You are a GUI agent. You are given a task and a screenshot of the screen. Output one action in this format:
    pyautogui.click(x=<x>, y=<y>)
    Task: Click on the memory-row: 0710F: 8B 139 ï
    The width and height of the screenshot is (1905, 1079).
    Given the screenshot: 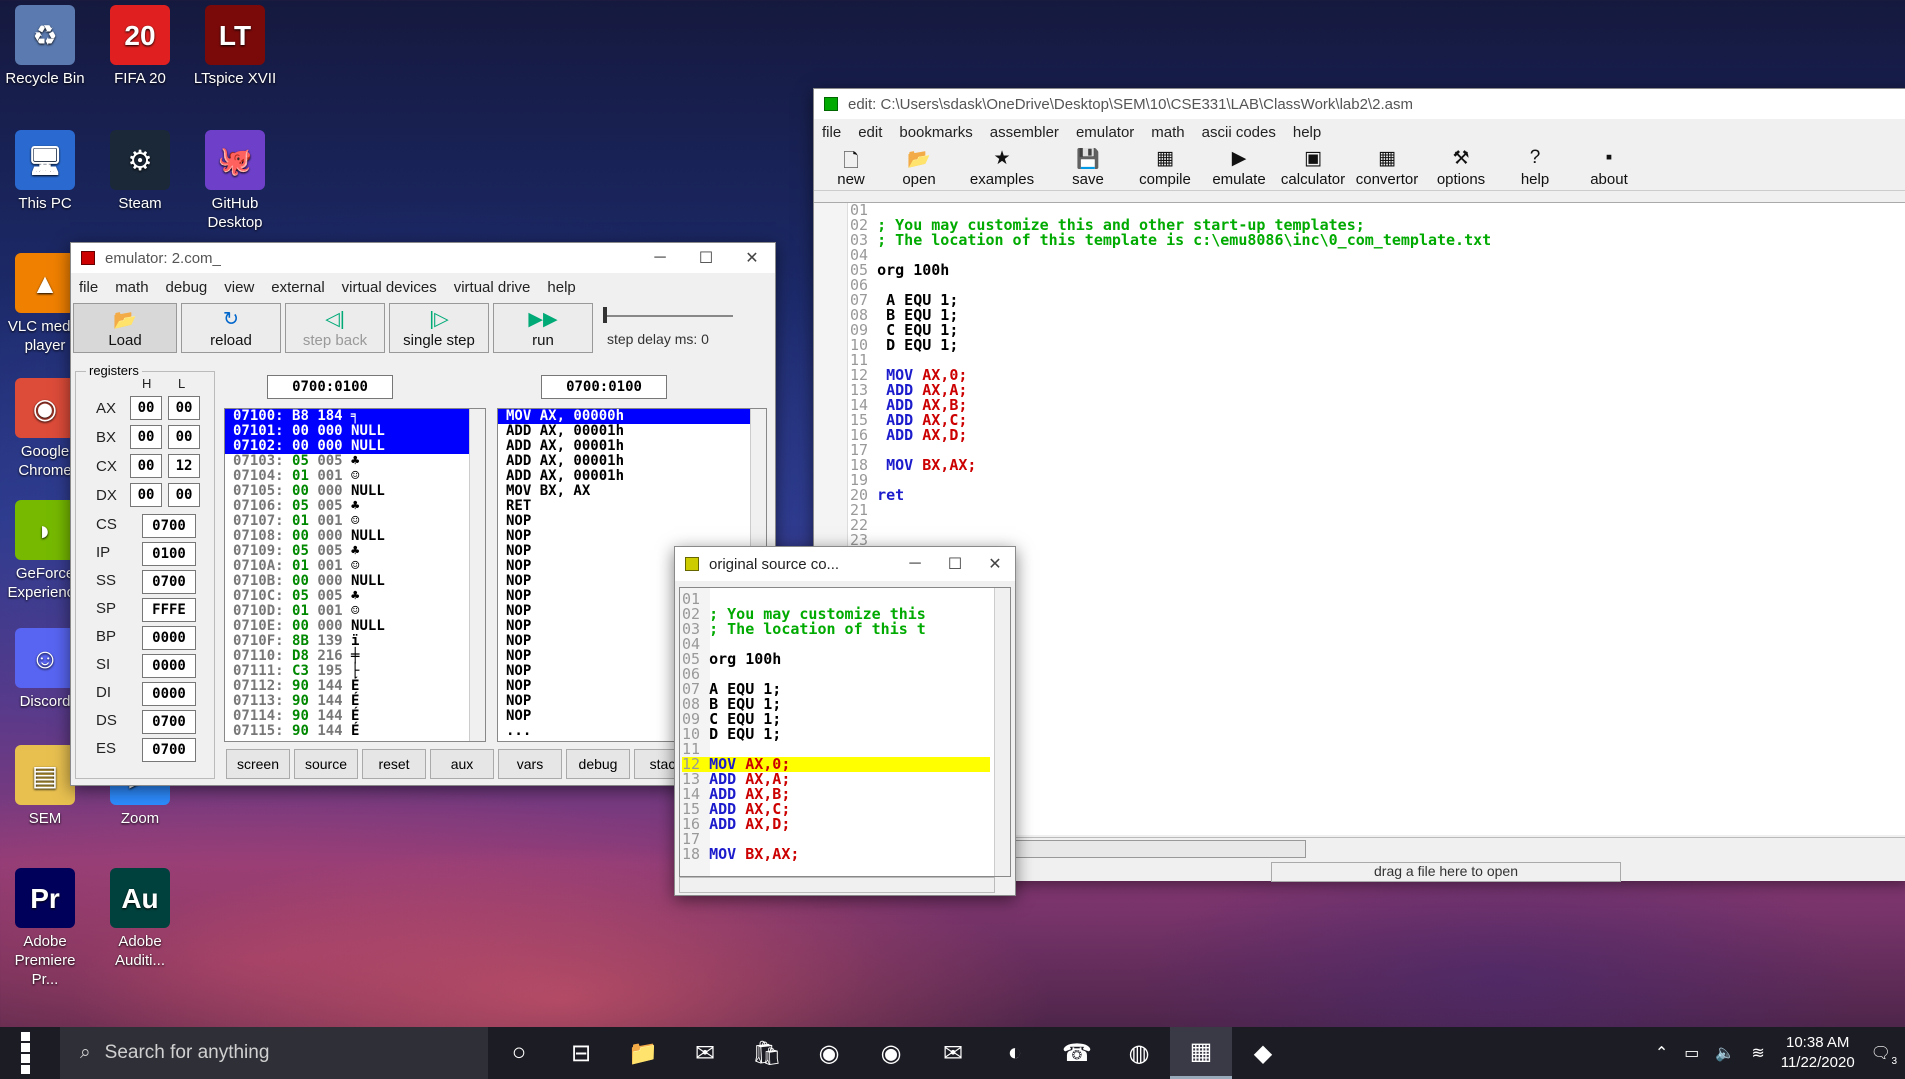 What is the action you would take?
    pyautogui.click(x=355, y=641)
    